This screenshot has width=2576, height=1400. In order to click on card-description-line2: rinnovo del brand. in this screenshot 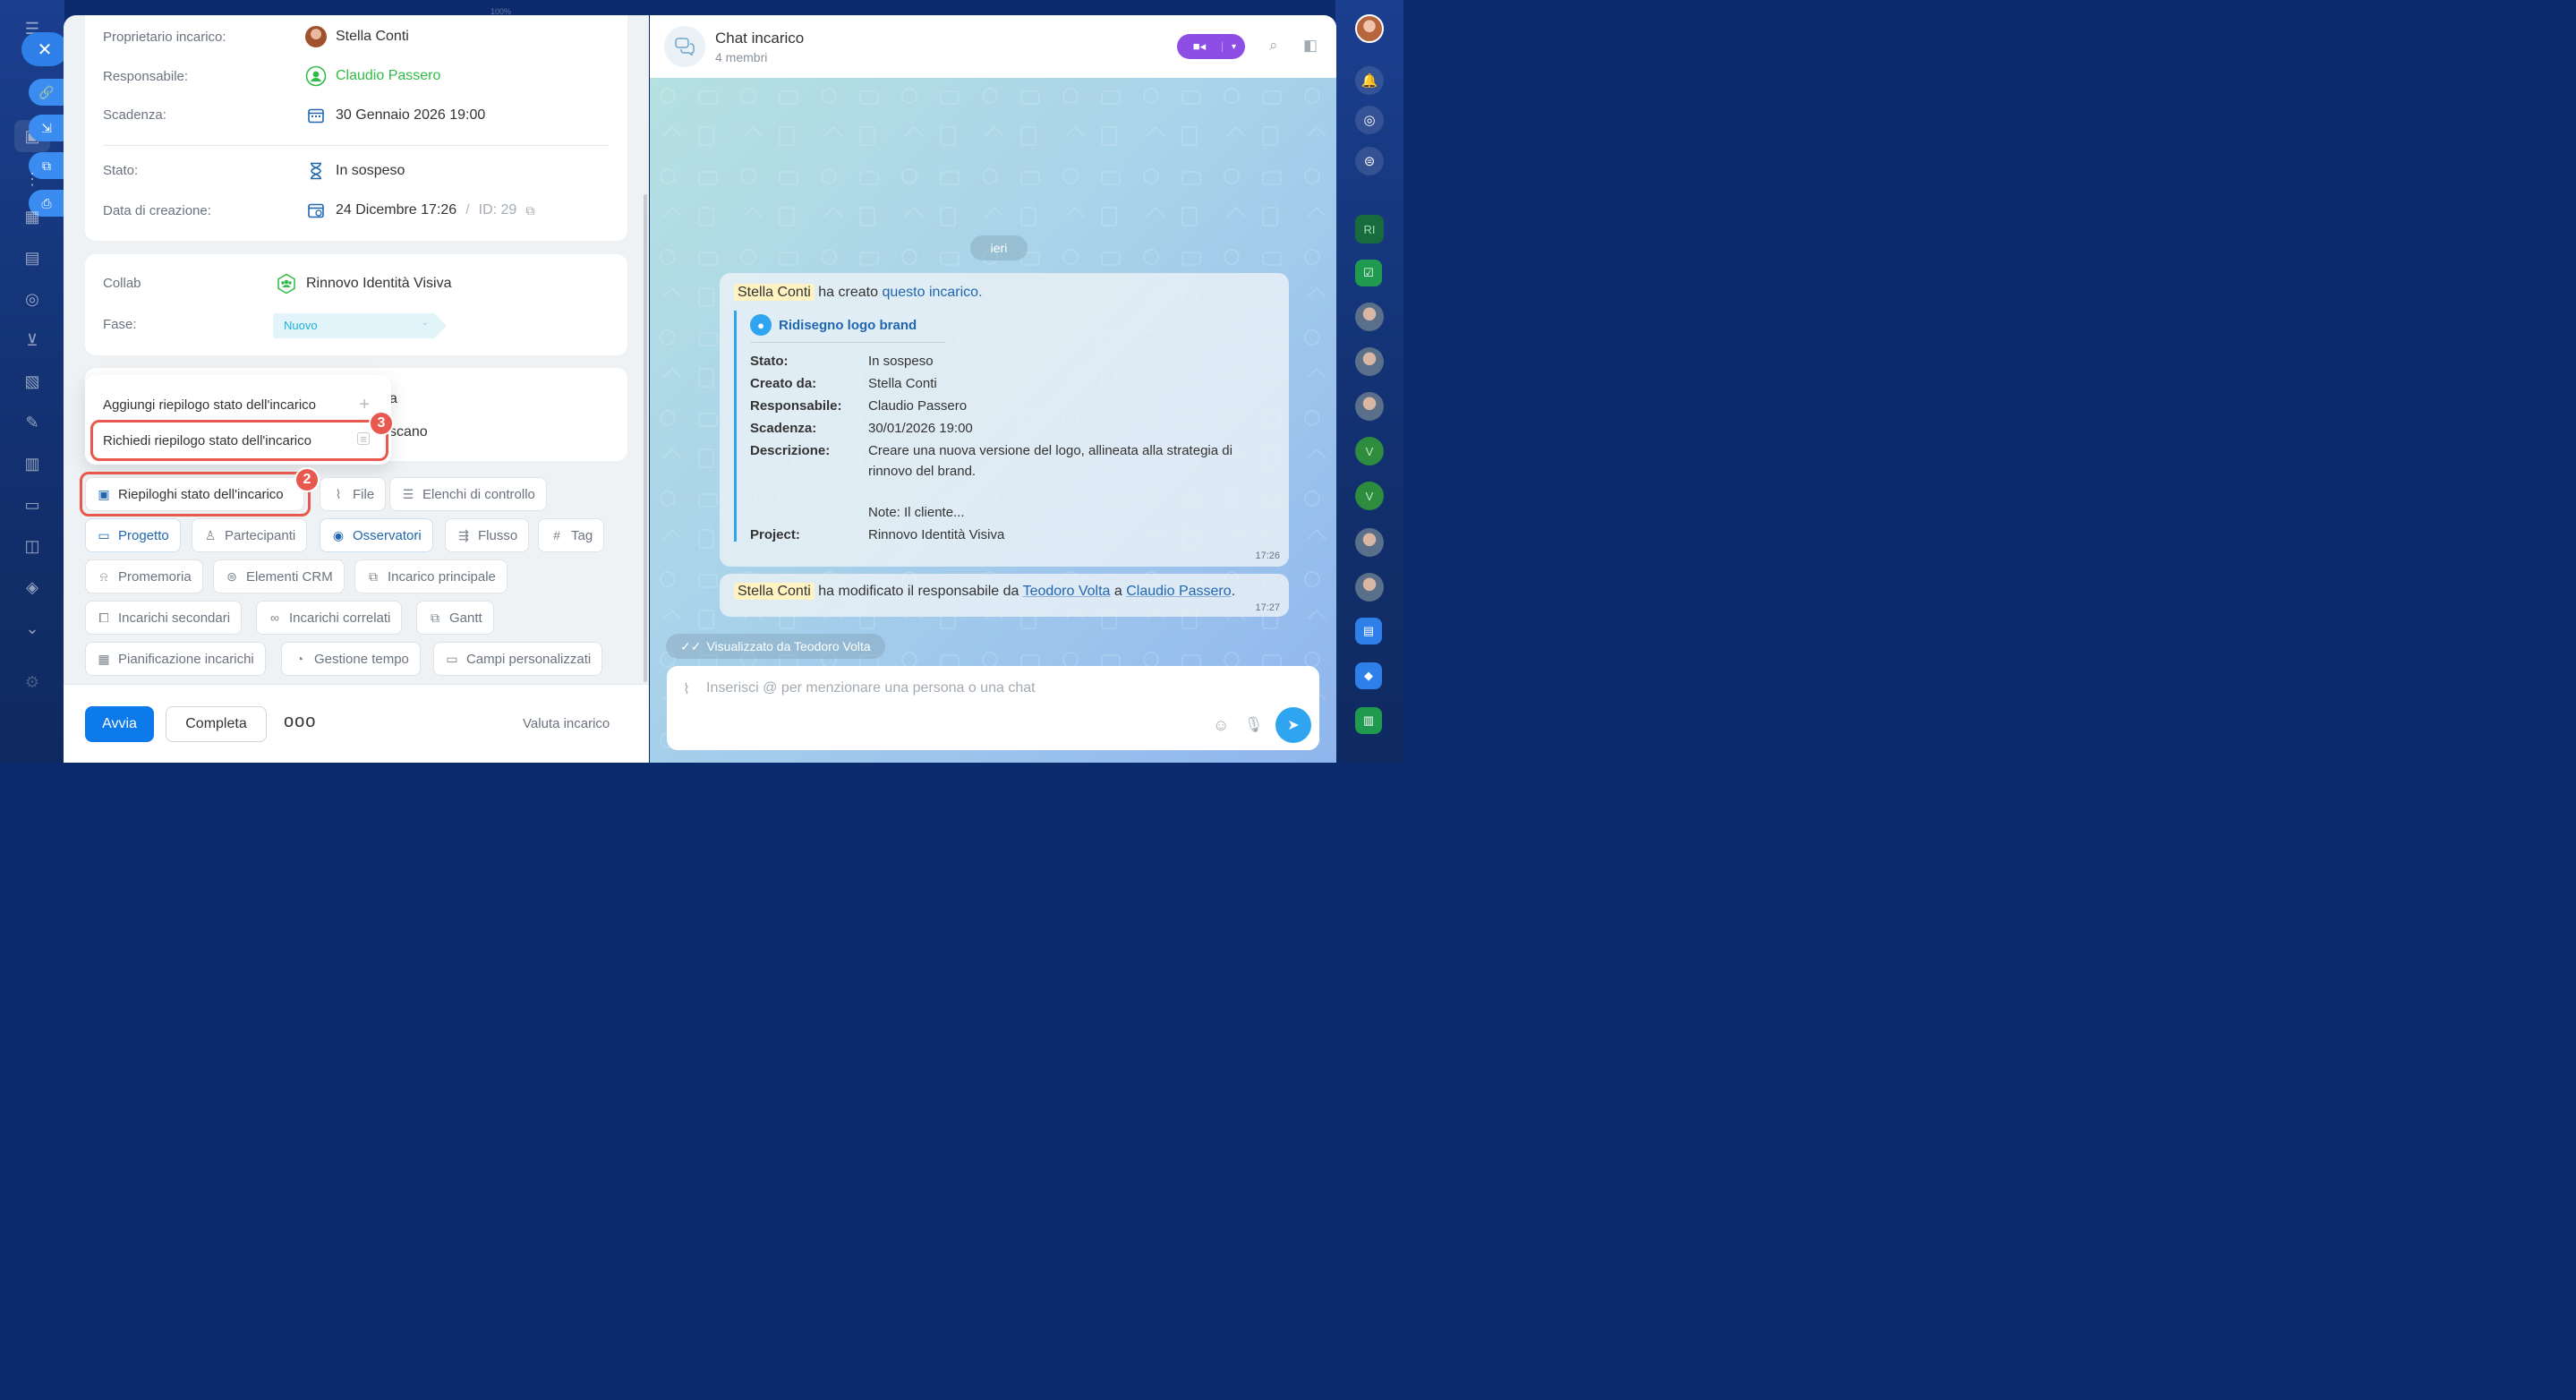, I will do `click(922, 471)`.